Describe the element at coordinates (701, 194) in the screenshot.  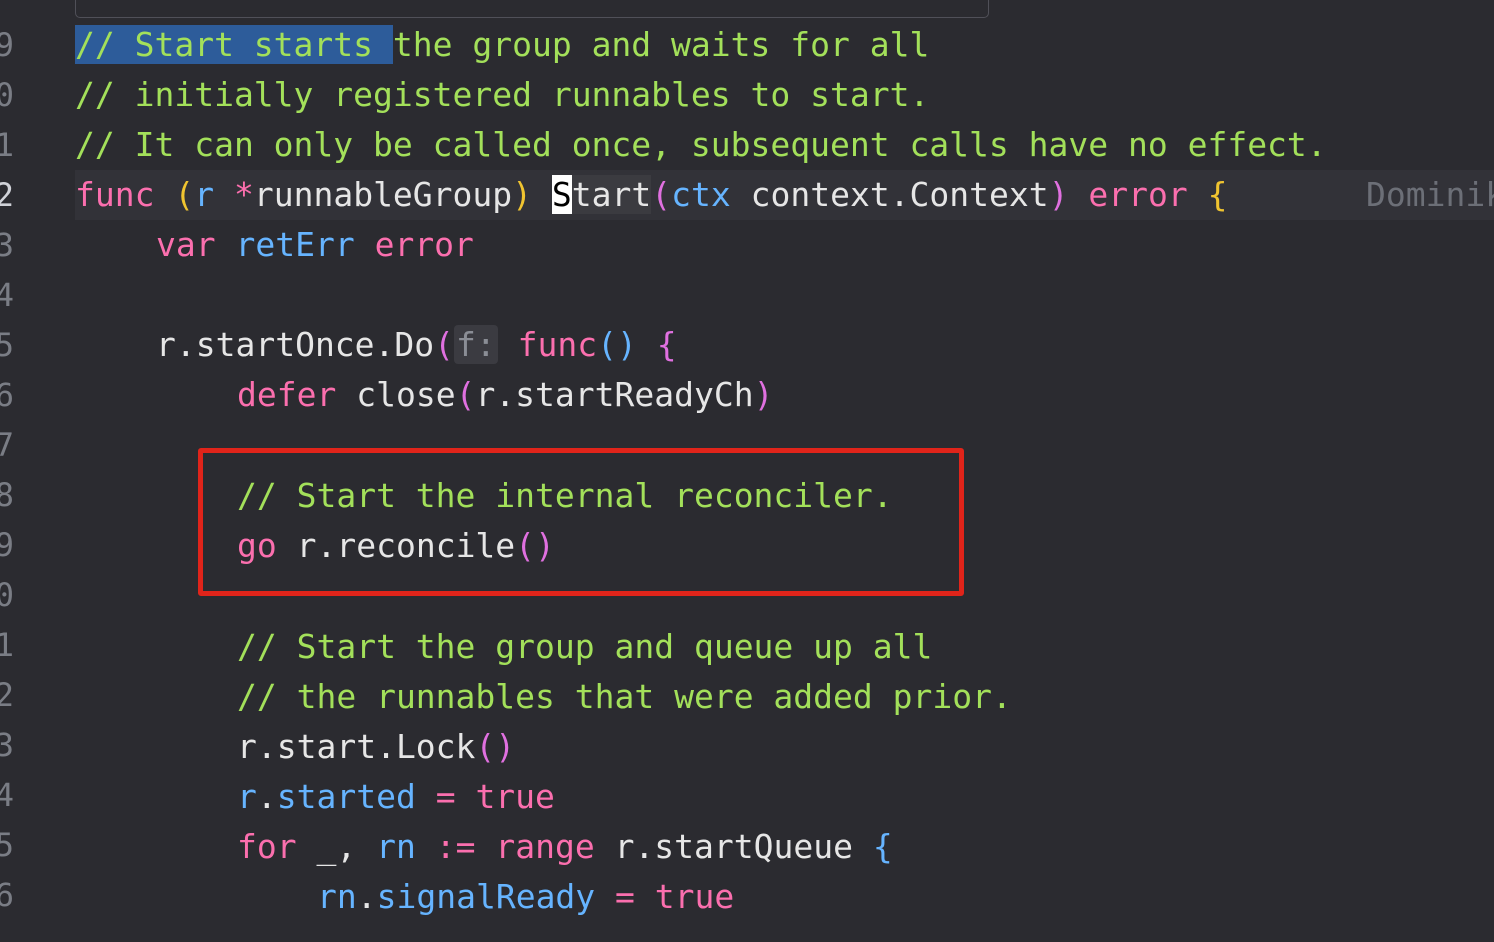
I see `param: ctx` at that location.